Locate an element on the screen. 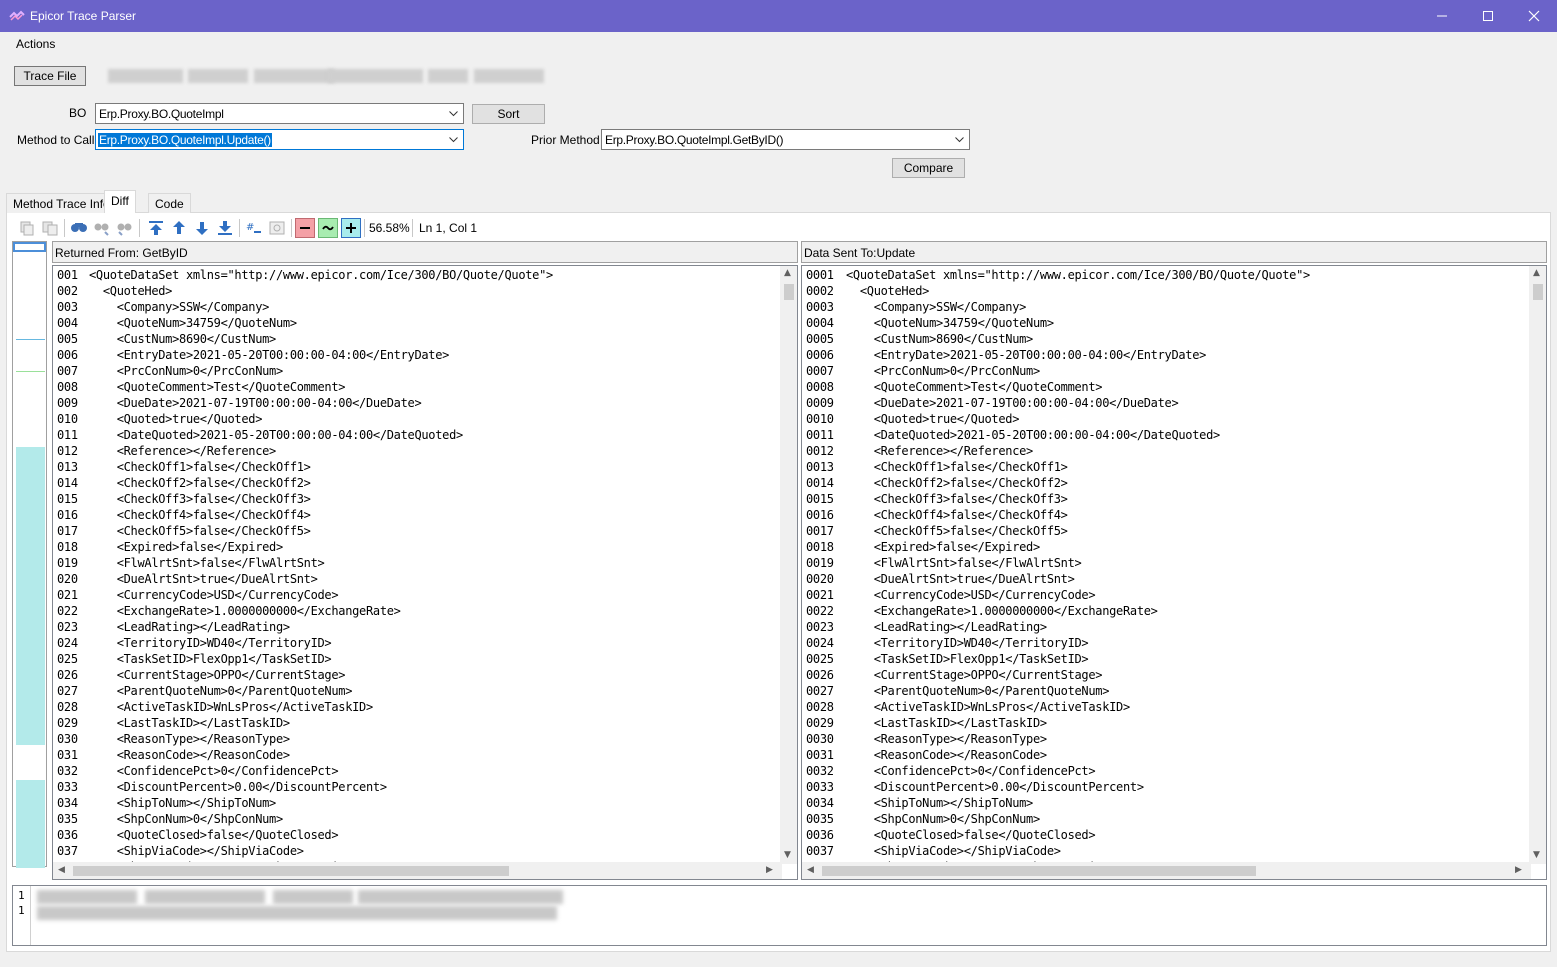 The height and width of the screenshot is (967, 1557). line-number: 0004 is located at coordinates (820, 323).